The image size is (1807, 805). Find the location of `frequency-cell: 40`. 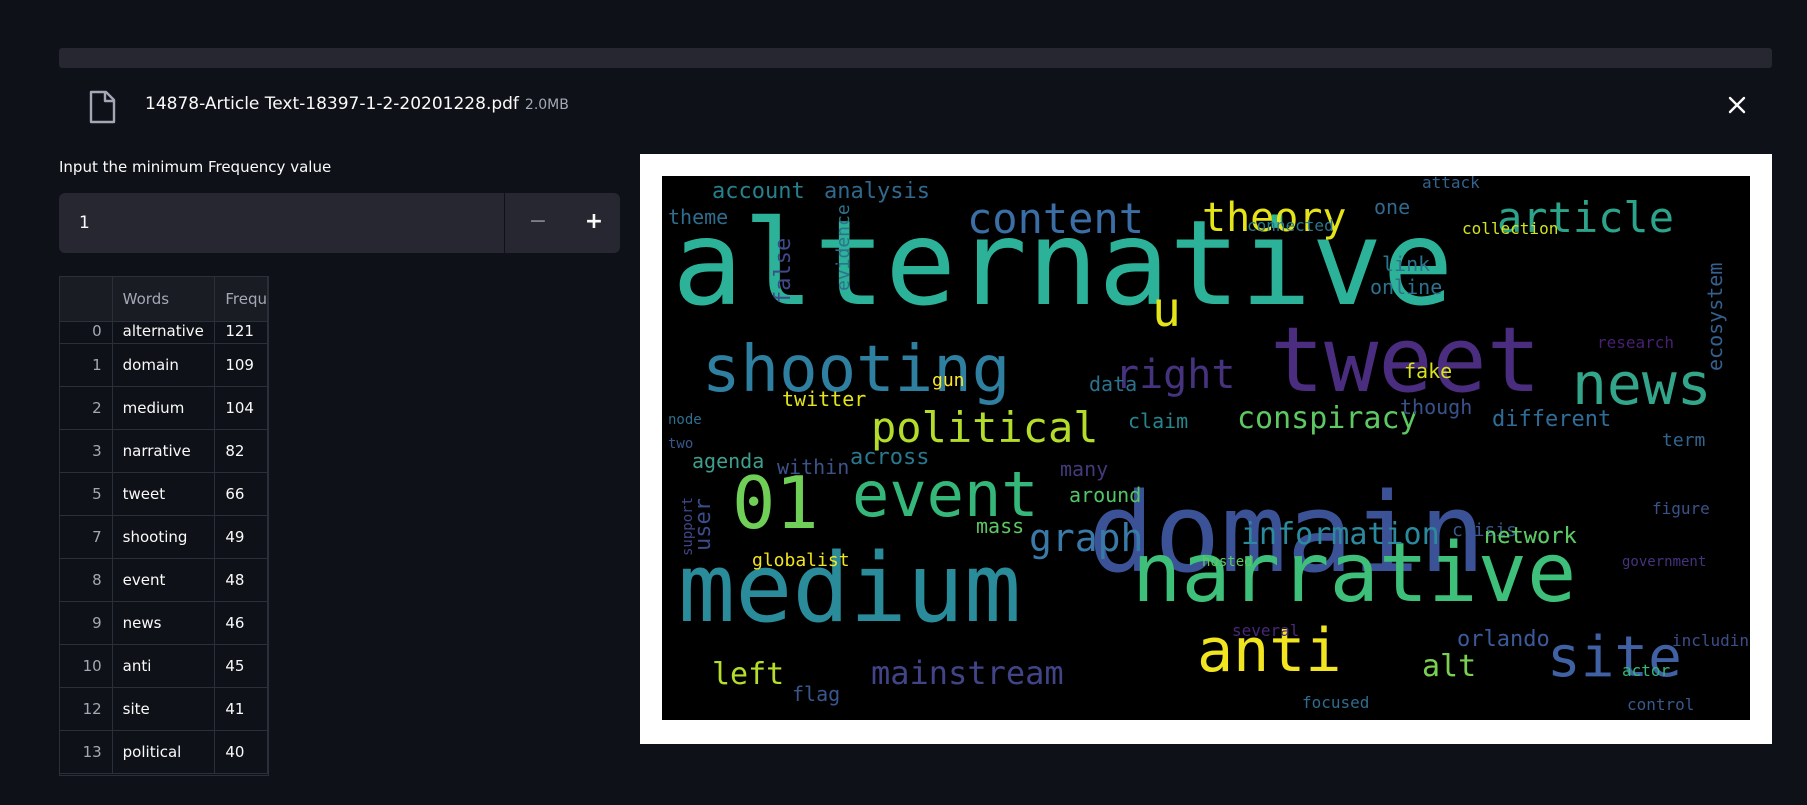

frequency-cell: 40 is located at coordinates (241, 752).